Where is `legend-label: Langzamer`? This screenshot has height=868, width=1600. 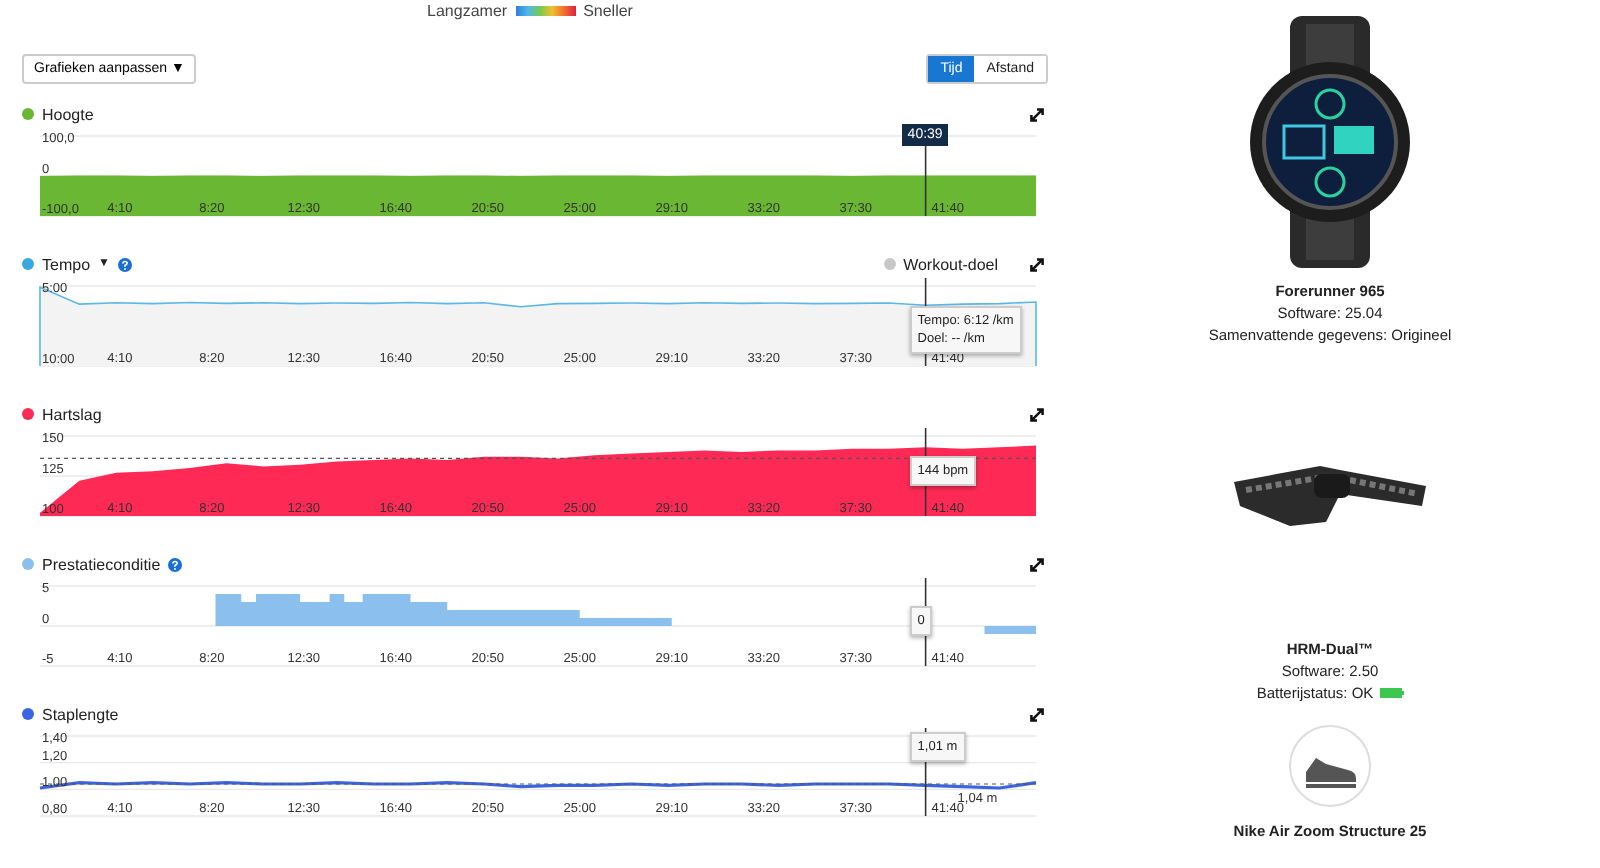 legend-label: Langzamer is located at coordinates (467, 10).